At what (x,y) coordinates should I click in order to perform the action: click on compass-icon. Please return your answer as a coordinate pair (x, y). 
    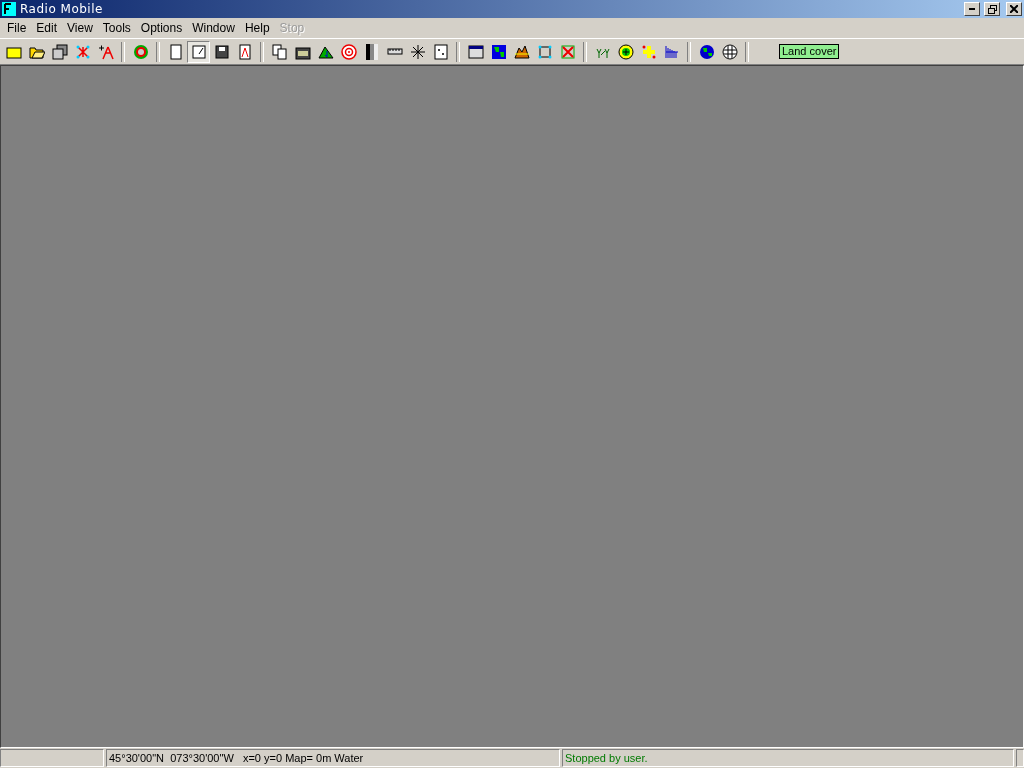
    Looking at the image, I should click on (417, 51).